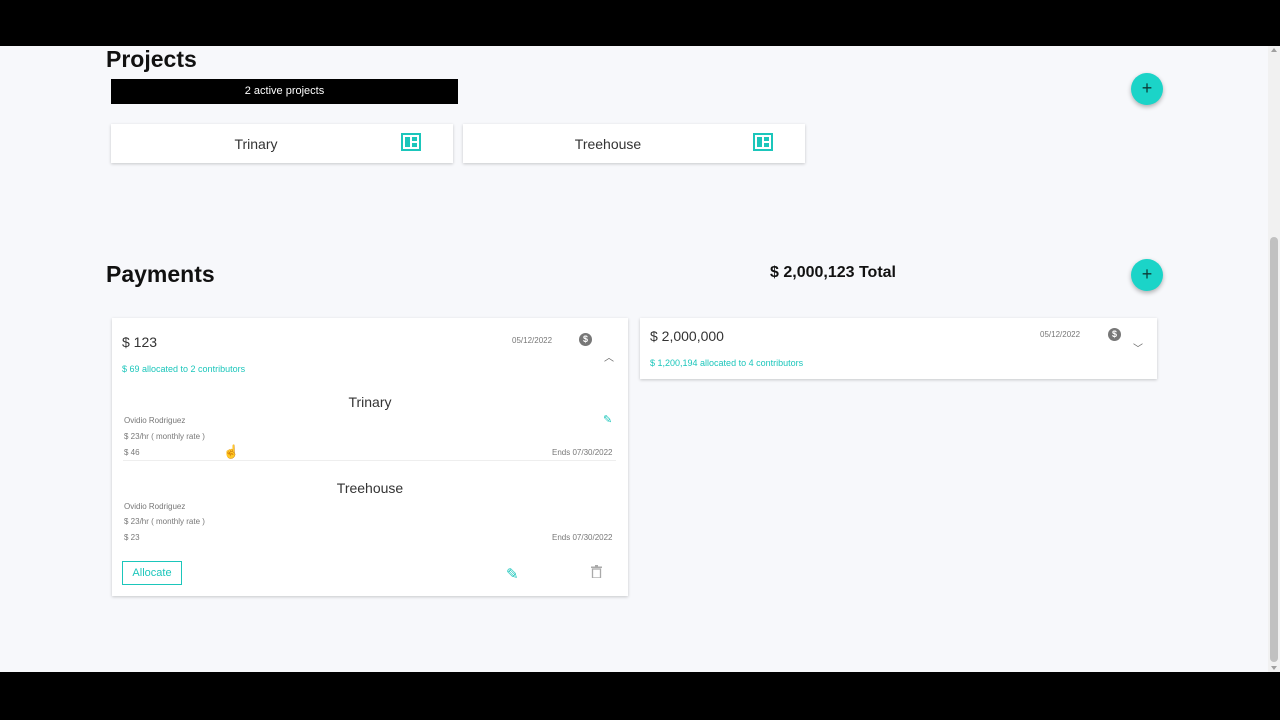 Image resolution: width=1280 pixels, height=720 pixels. I want to click on allocation-project-name: Trinary, so click(370, 402).